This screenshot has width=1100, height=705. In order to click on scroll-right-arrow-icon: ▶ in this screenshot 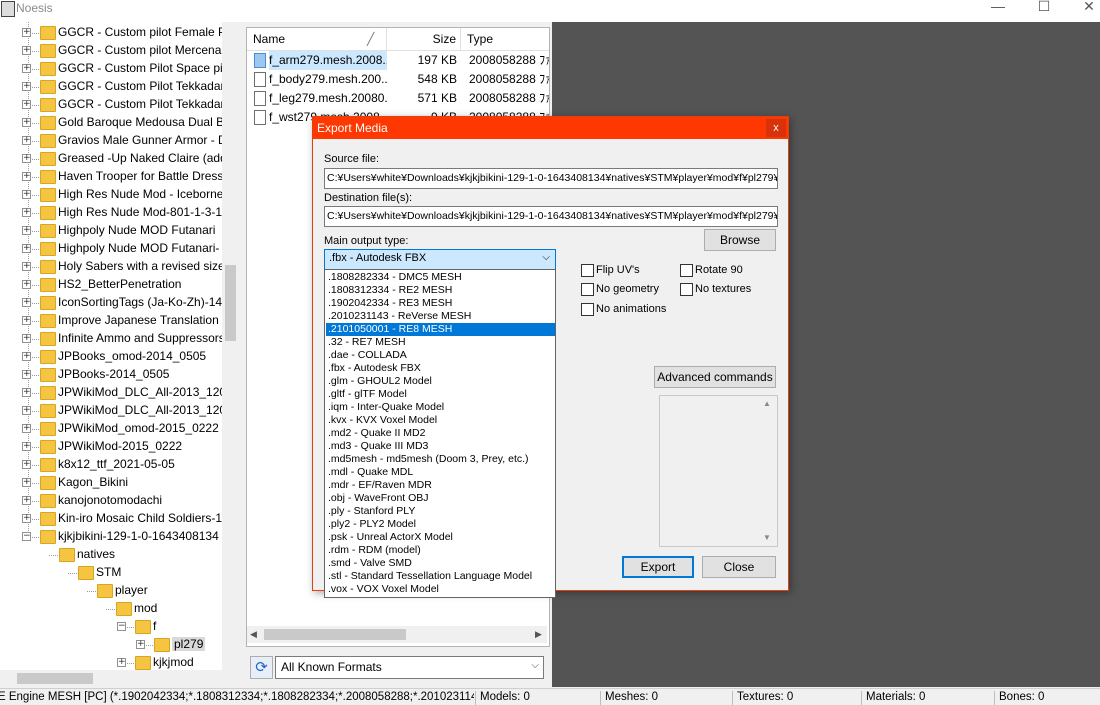, I will do `click(538, 634)`.